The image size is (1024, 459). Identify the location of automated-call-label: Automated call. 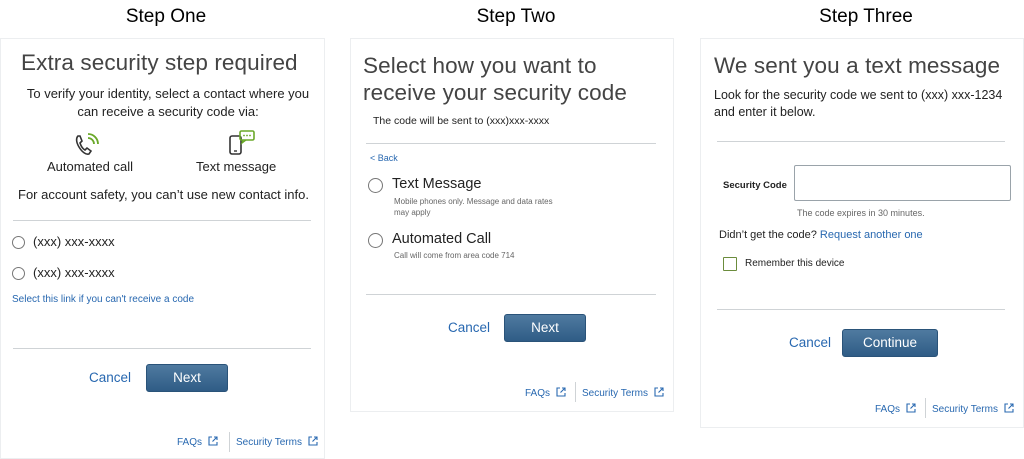
(90, 166).